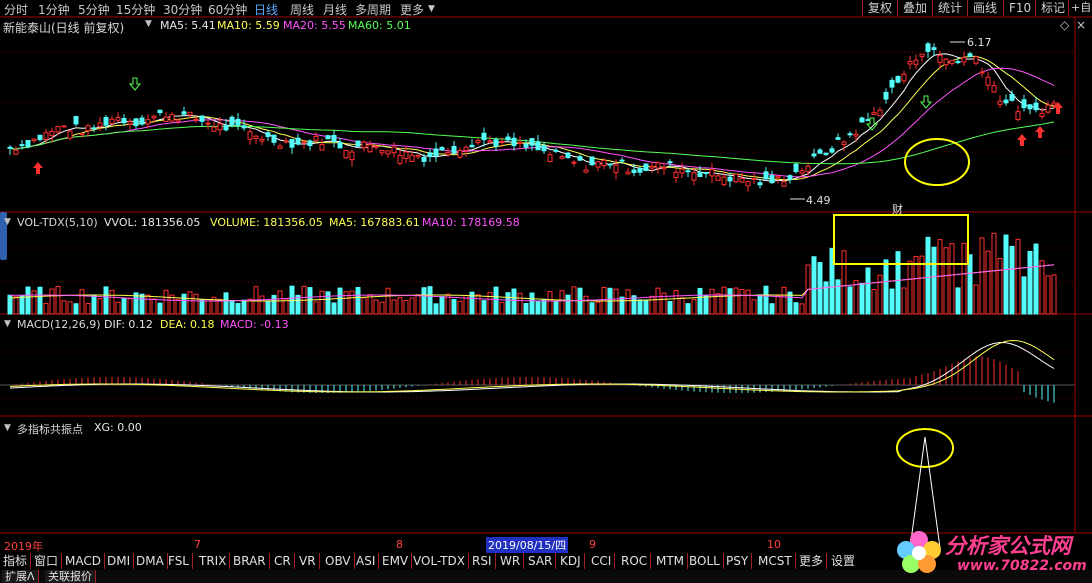 The height and width of the screenshot is (583, 1092). I want to click on diamond-icon: ◇, so click(1064, 25).